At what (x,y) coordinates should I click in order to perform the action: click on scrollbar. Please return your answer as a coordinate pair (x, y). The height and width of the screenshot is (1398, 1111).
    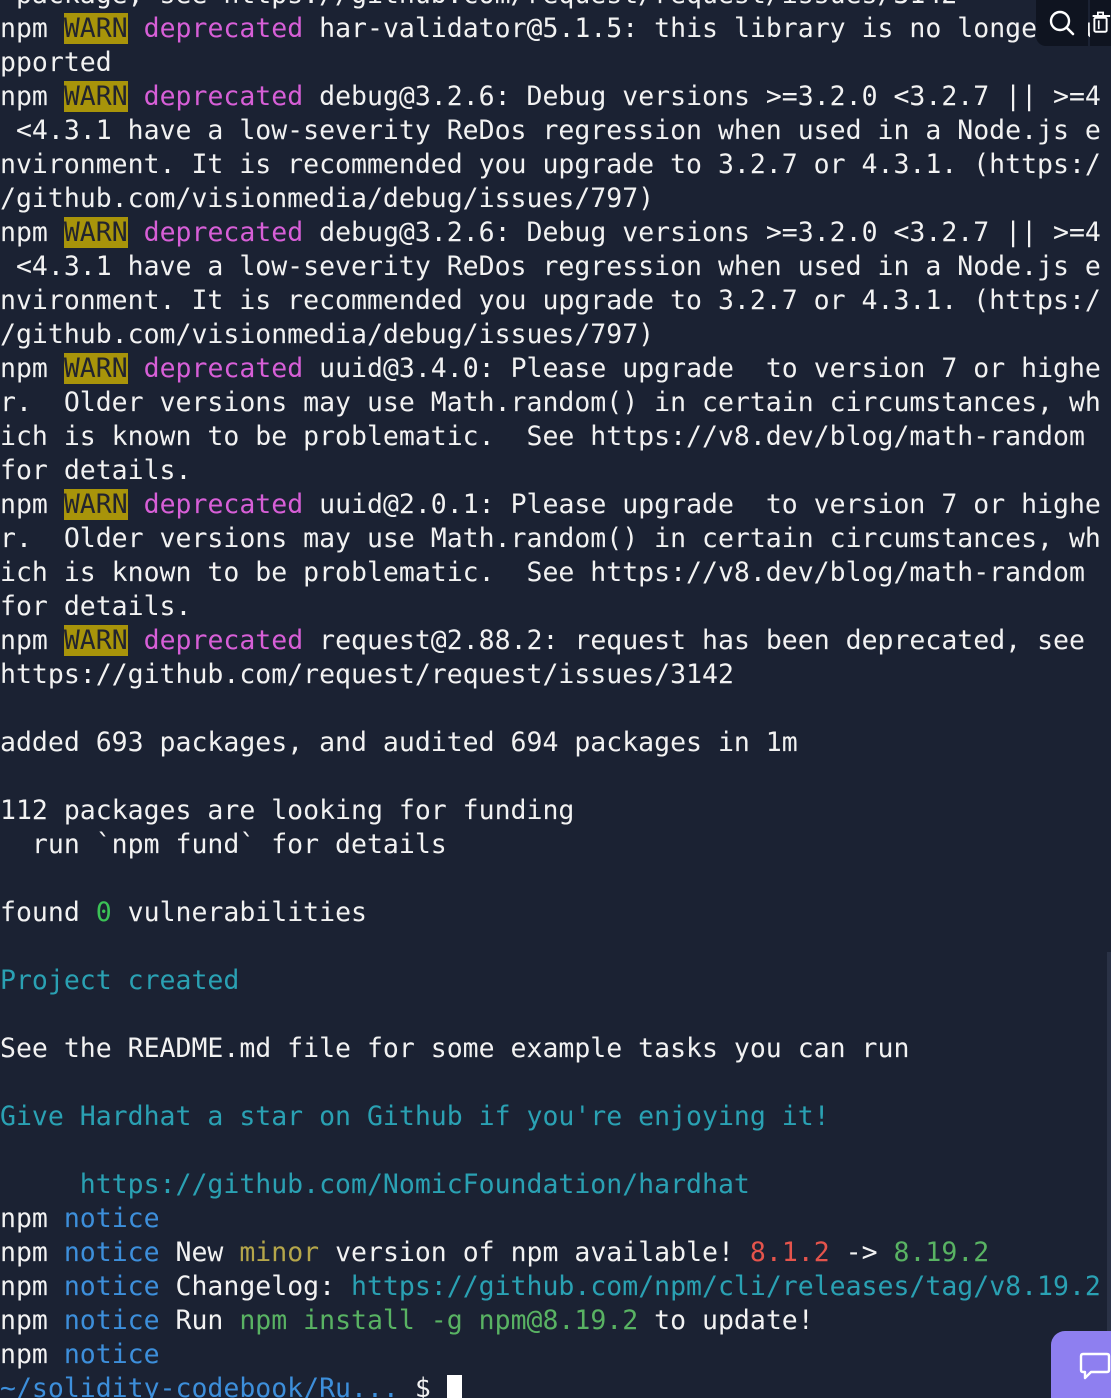
    Looking at the image, I should click on (1109, 1167).